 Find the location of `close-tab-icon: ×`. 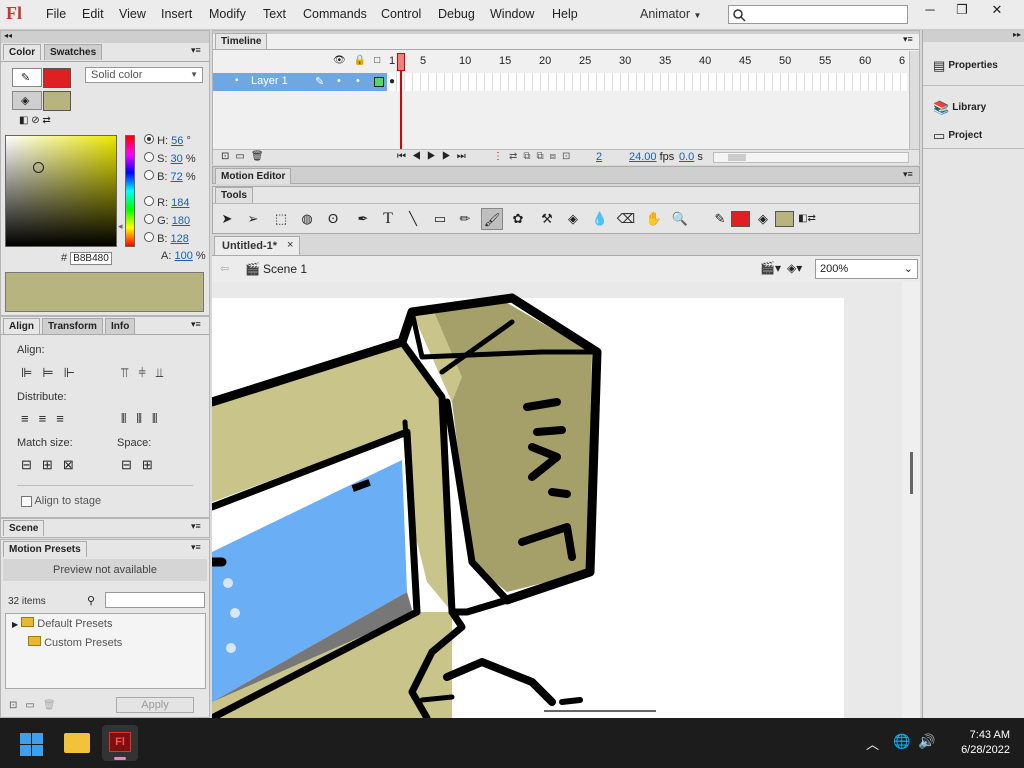

close-tab-icon: × is located at coordinates (290, 245).